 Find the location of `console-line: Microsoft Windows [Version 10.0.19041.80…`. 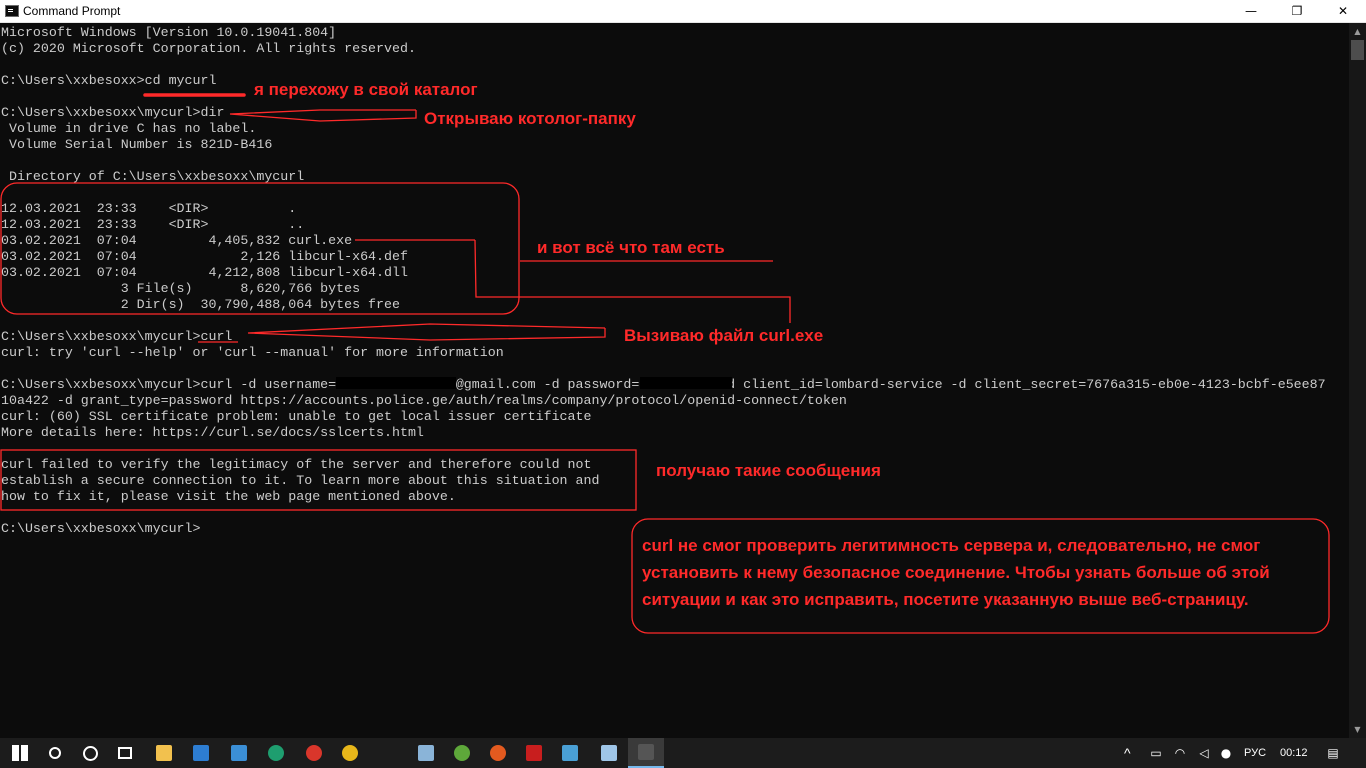

console-line: Microsoft Windows [Version 10.0.19041.80… is located at coordinates (169, 32).